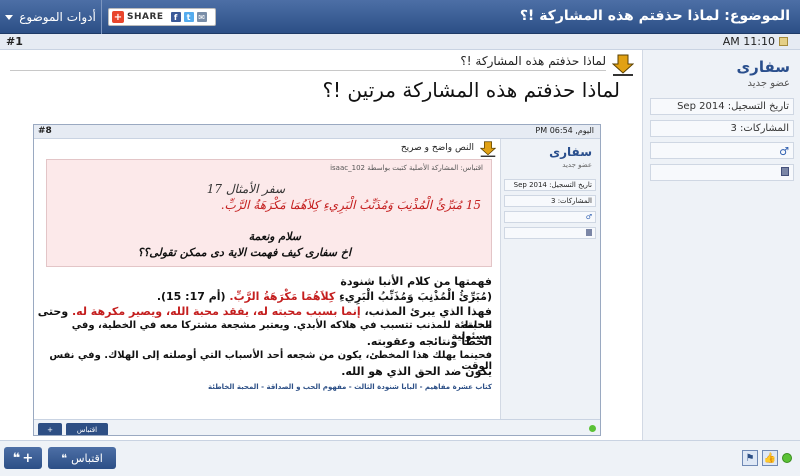  Describe the element at coordinates (722, 150) in the screenshot. I see `gender-male-icon: ♂` at that location.